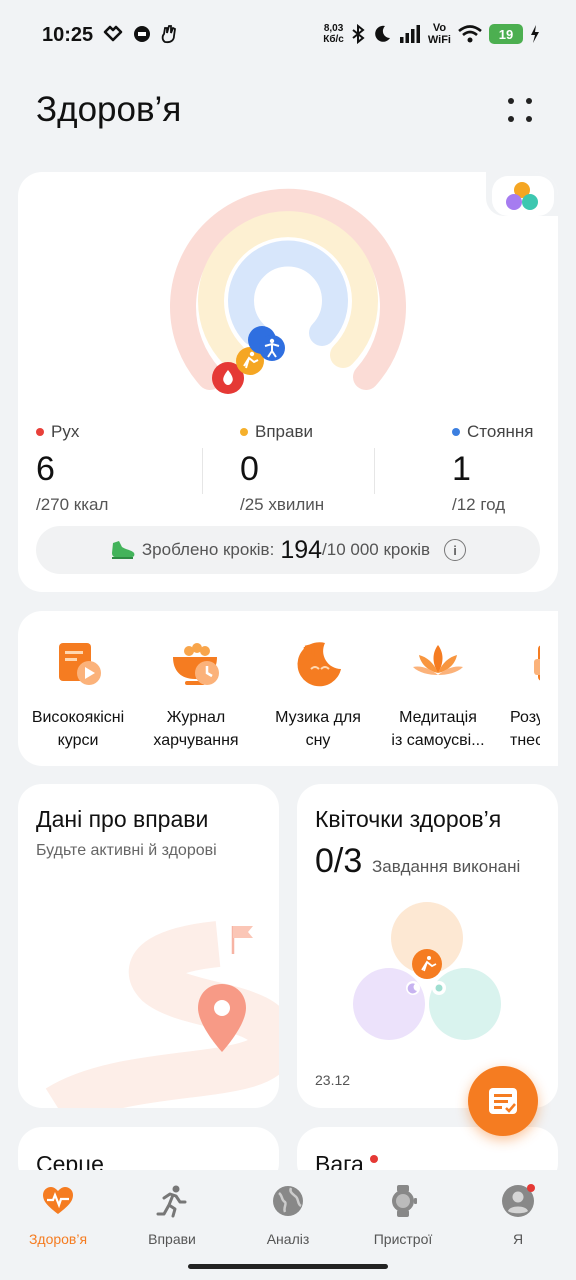  What do you see at coordinates (288, 291) in the screenshot?
I see `activity-rings` at bounding box center [288, 291].